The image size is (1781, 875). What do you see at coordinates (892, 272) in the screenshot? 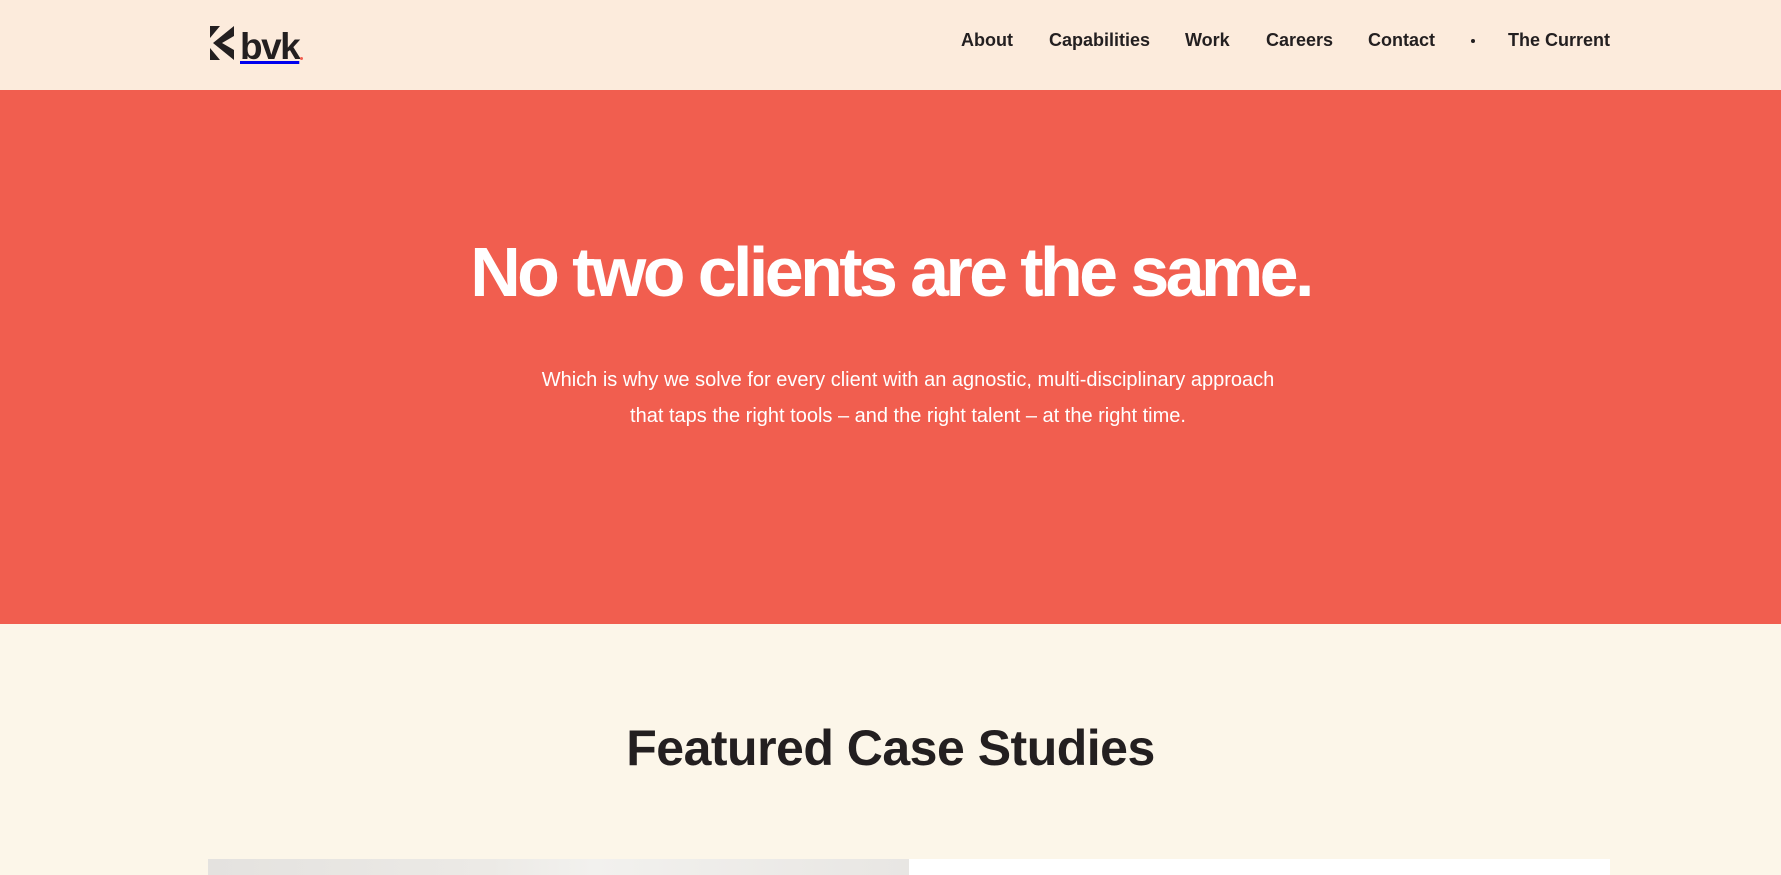
I see `hero-title: No two clients are the same.` at bounding box center [892, 272].